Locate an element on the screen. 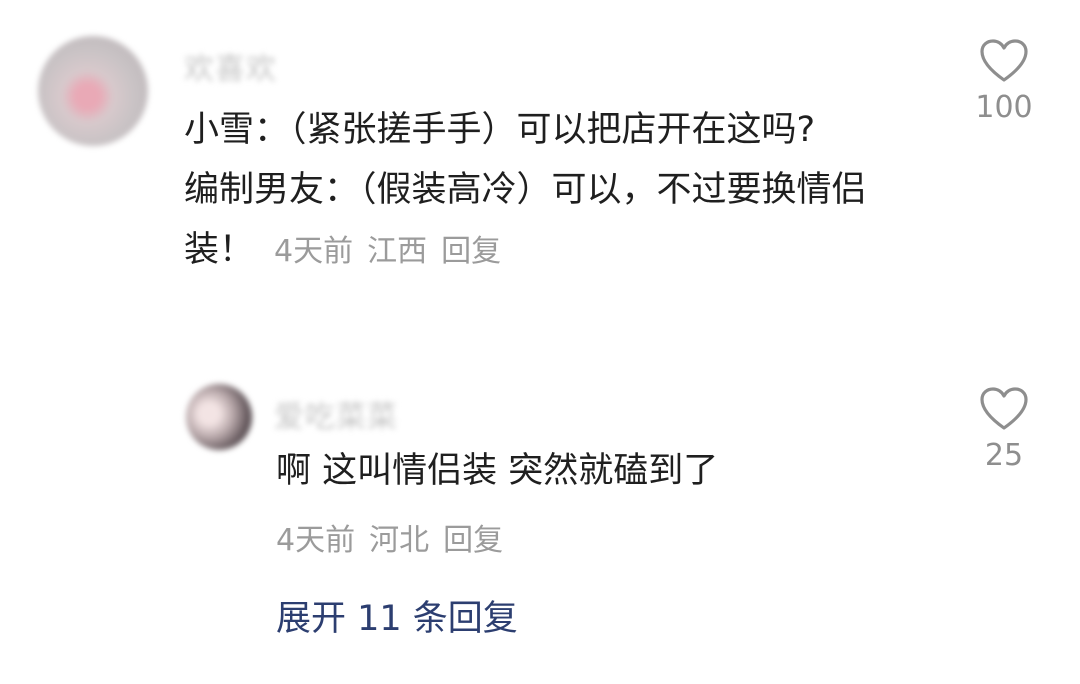  comment-location: 江西 is located at coordinates (397, 251).